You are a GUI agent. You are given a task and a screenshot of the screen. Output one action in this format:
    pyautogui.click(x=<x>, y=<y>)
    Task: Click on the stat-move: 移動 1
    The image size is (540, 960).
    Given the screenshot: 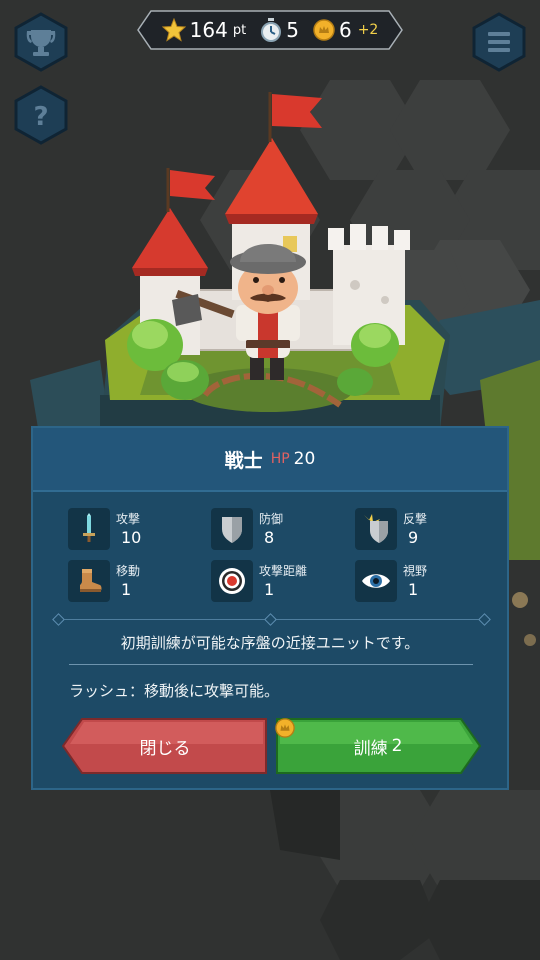 What is the action you would take?
    pyautogui.click(x=143, y=583)
    